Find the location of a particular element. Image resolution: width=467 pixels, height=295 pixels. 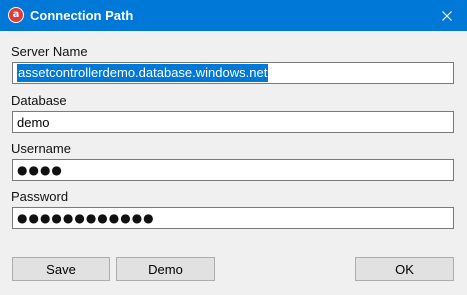

username-label: Username is located at coordinates (41, 148).